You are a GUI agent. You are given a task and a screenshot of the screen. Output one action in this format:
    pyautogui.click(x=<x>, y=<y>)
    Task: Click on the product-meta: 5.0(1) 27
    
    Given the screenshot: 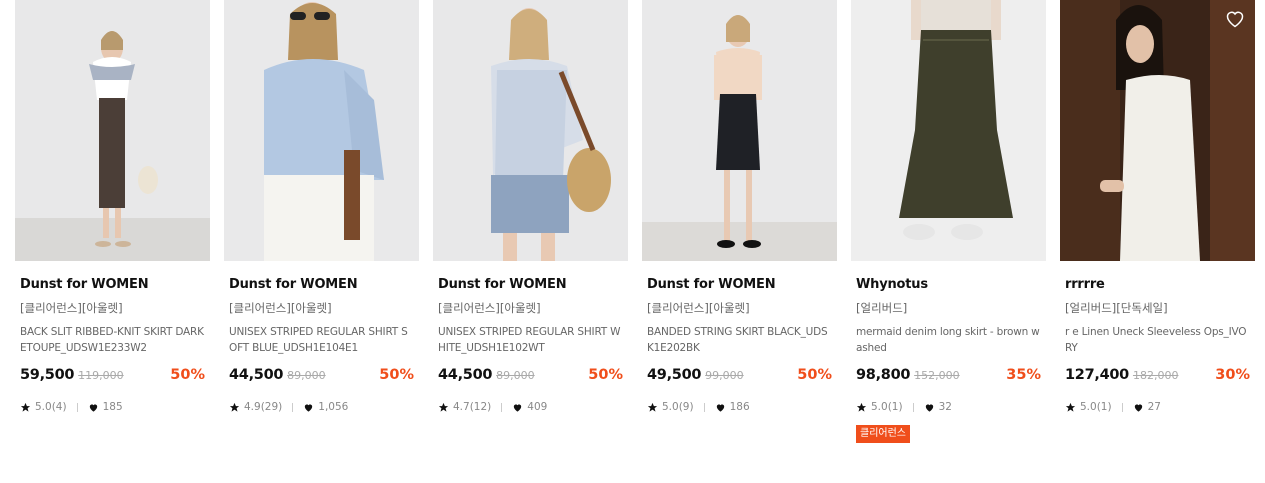 What is the action you would take?
    pyautogui.click(x=1157, y=407)
    